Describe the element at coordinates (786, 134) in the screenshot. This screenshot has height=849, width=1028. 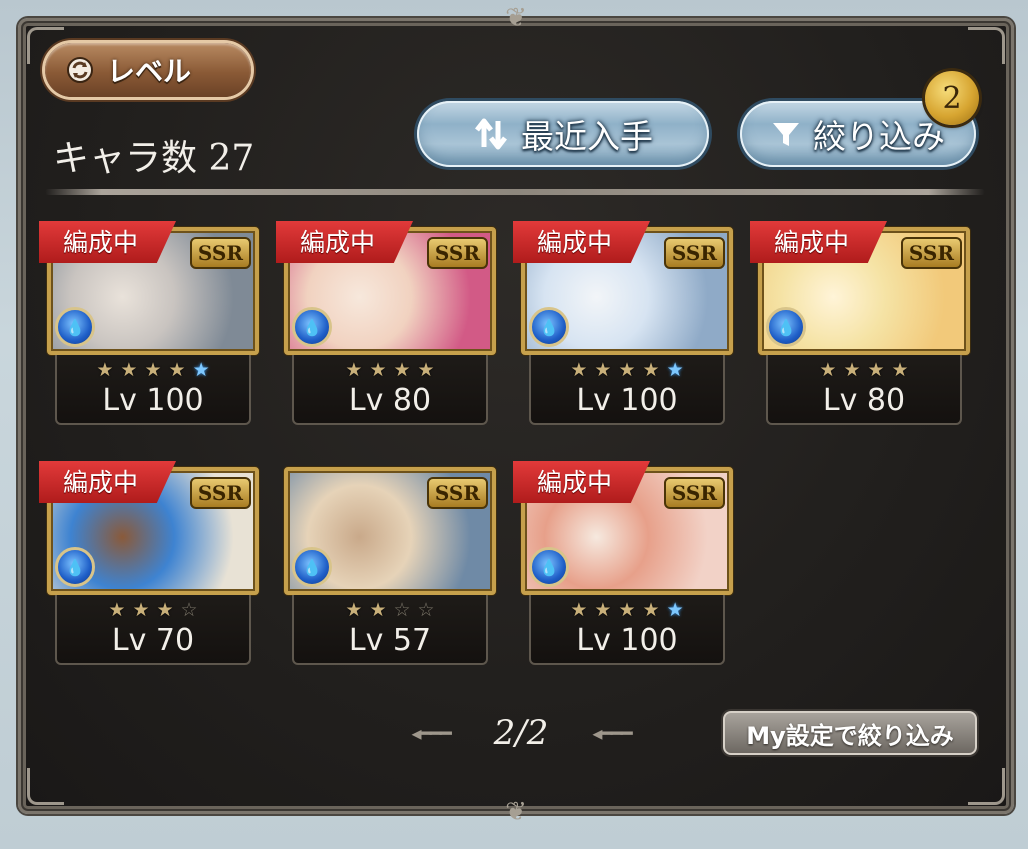
I see `funnel-icon` at that location.